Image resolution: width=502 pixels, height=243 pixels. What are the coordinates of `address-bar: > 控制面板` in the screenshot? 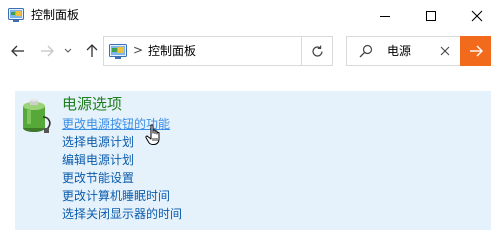 It's located at (218, 51).